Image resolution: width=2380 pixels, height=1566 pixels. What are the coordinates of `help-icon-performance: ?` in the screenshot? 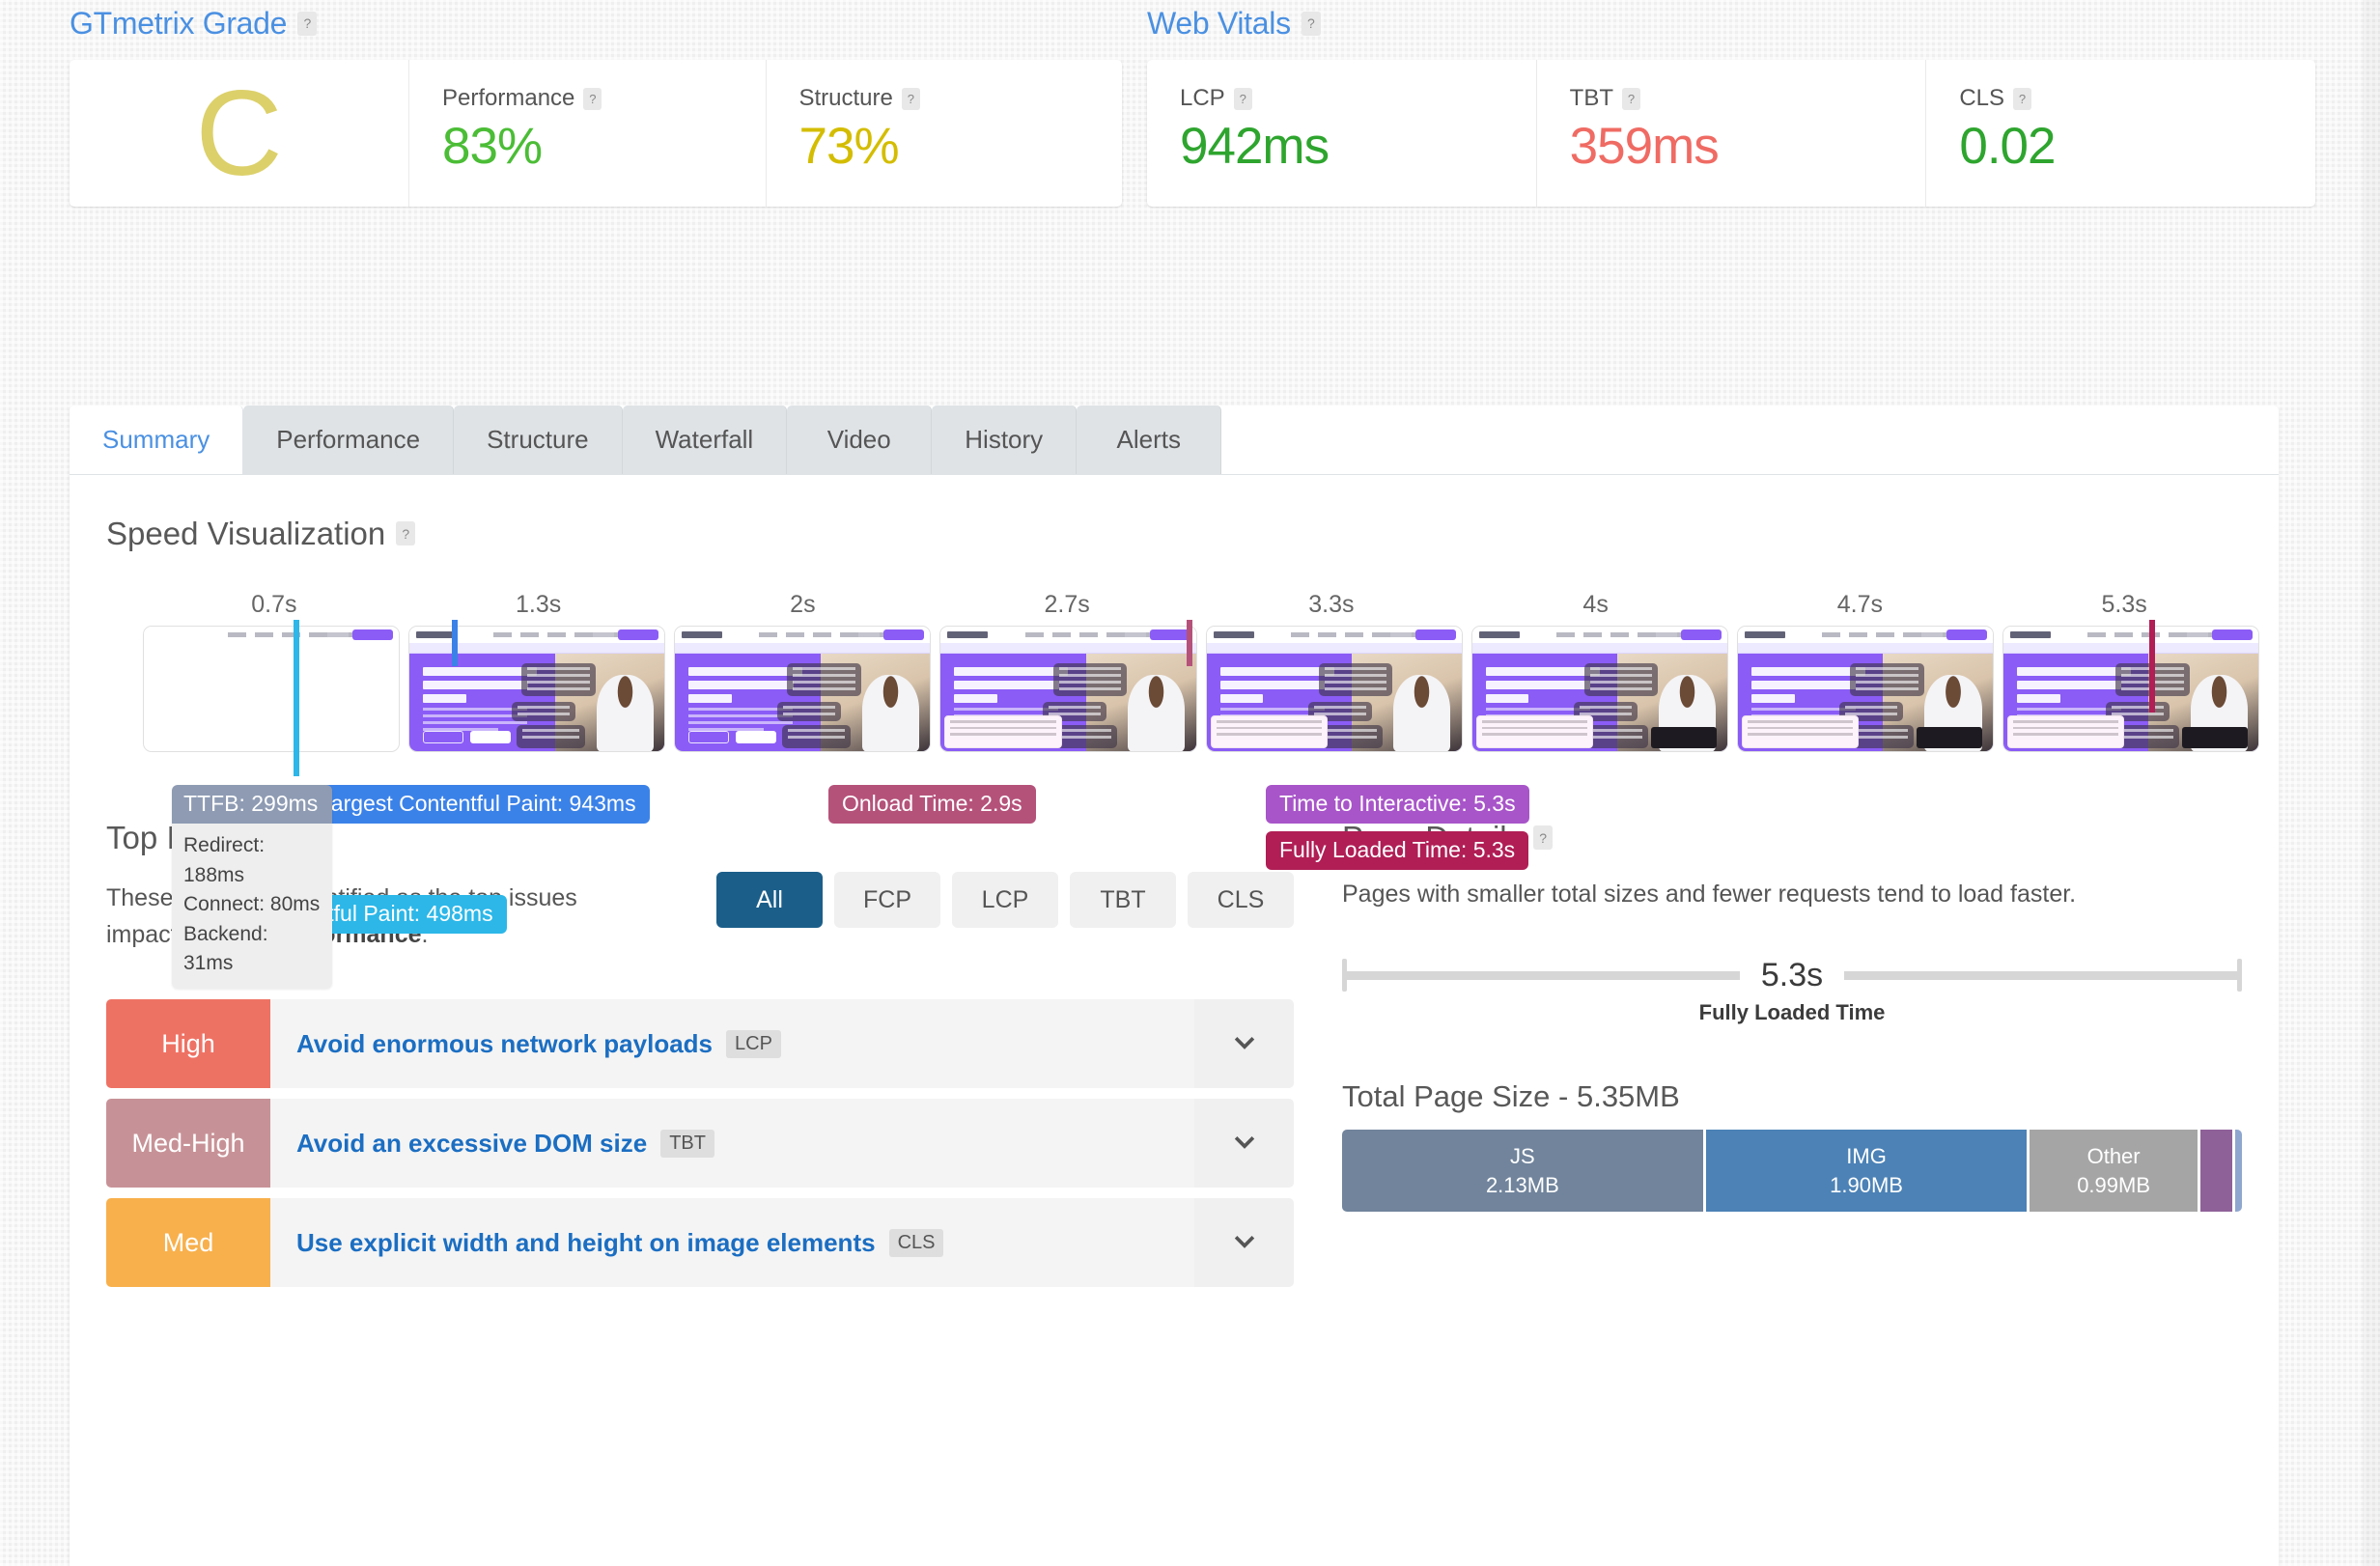 It's located at (593, 98).